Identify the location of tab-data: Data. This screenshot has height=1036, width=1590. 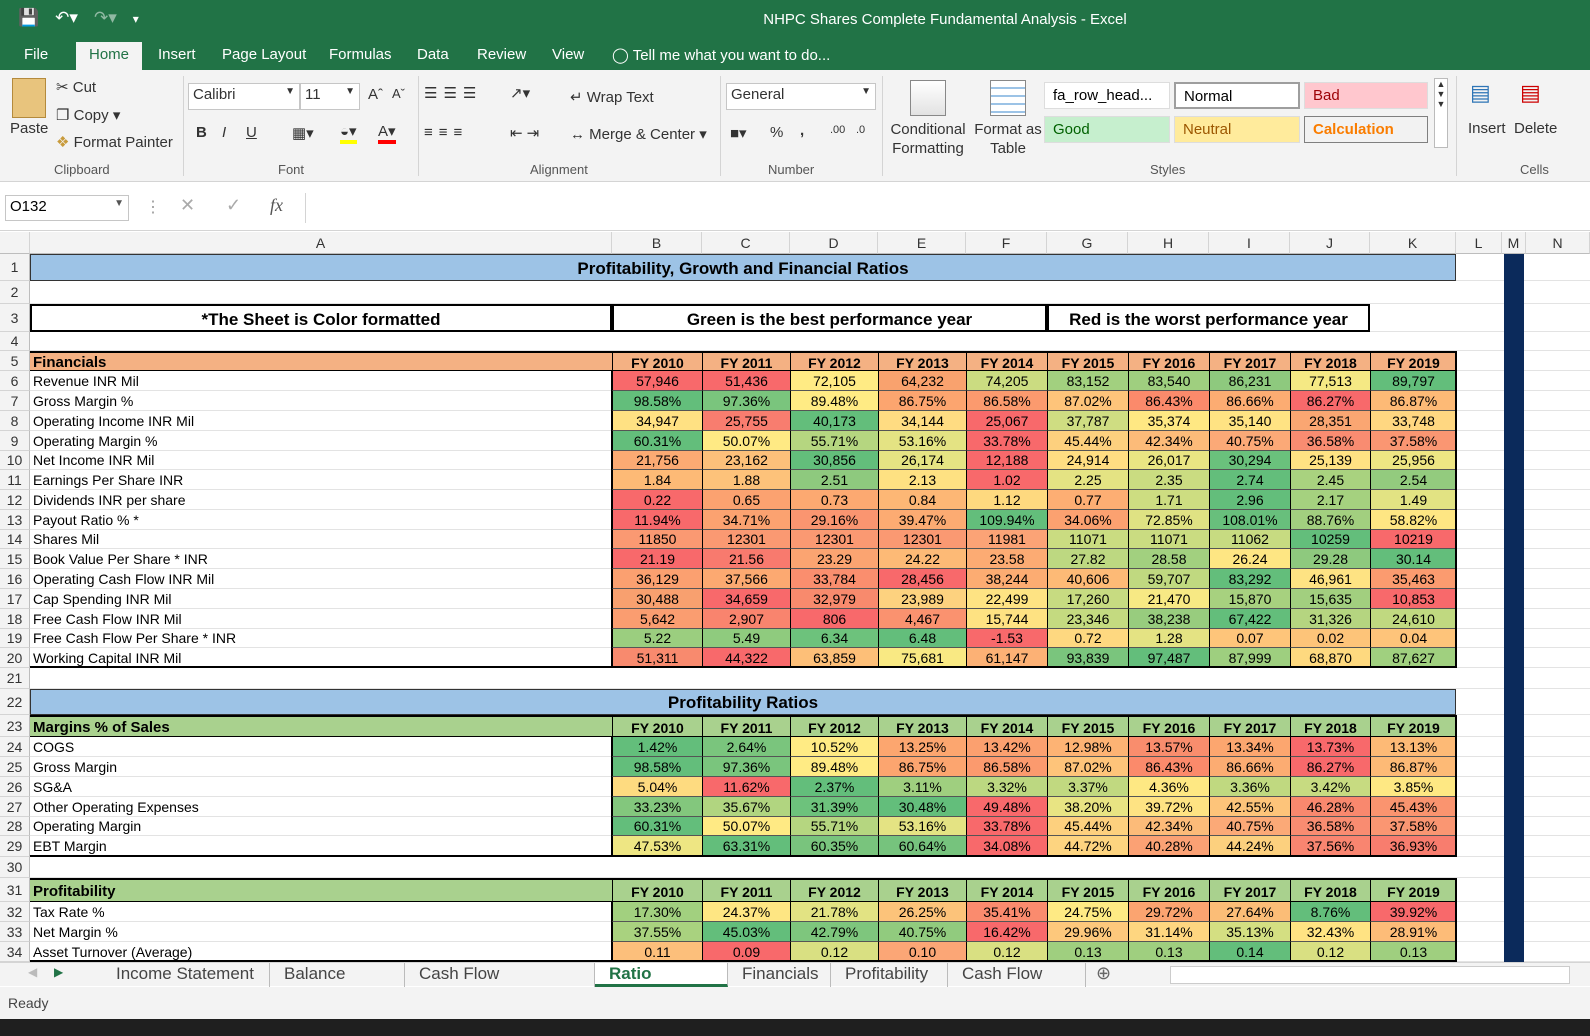
(433, 54).